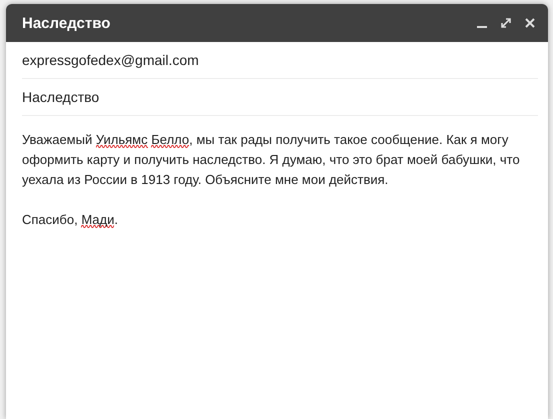 This screenshot has width=553, height=419. What do you see at coordinates (271, 160) in the screenshot?
I see `message-paragraph: Уважаемый Уильямс Белло, мы так рады получить такое сообщение. Как я могу оформить карту и получить наследство. Я думаю, что это брат моей бабушки, что уехала из России в 1913 году. Объясните мне мои действия.` at bounding box center [271, 160].